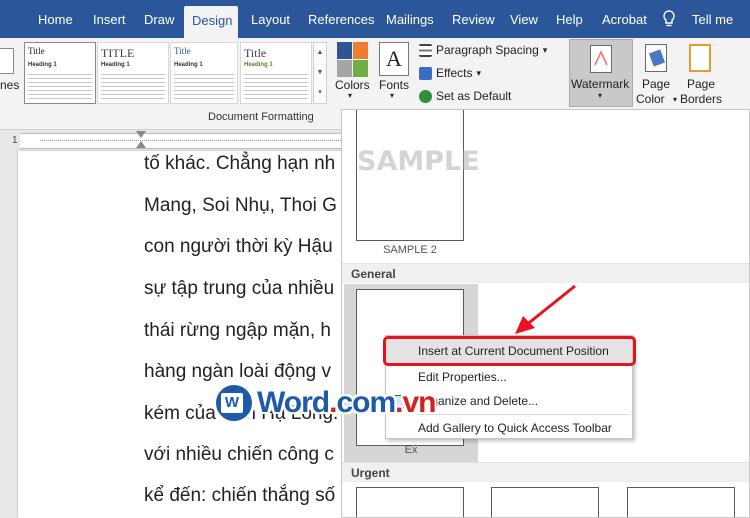  I want to click on doc-line: con người thời kỳ Hậu, so click(238, 247).